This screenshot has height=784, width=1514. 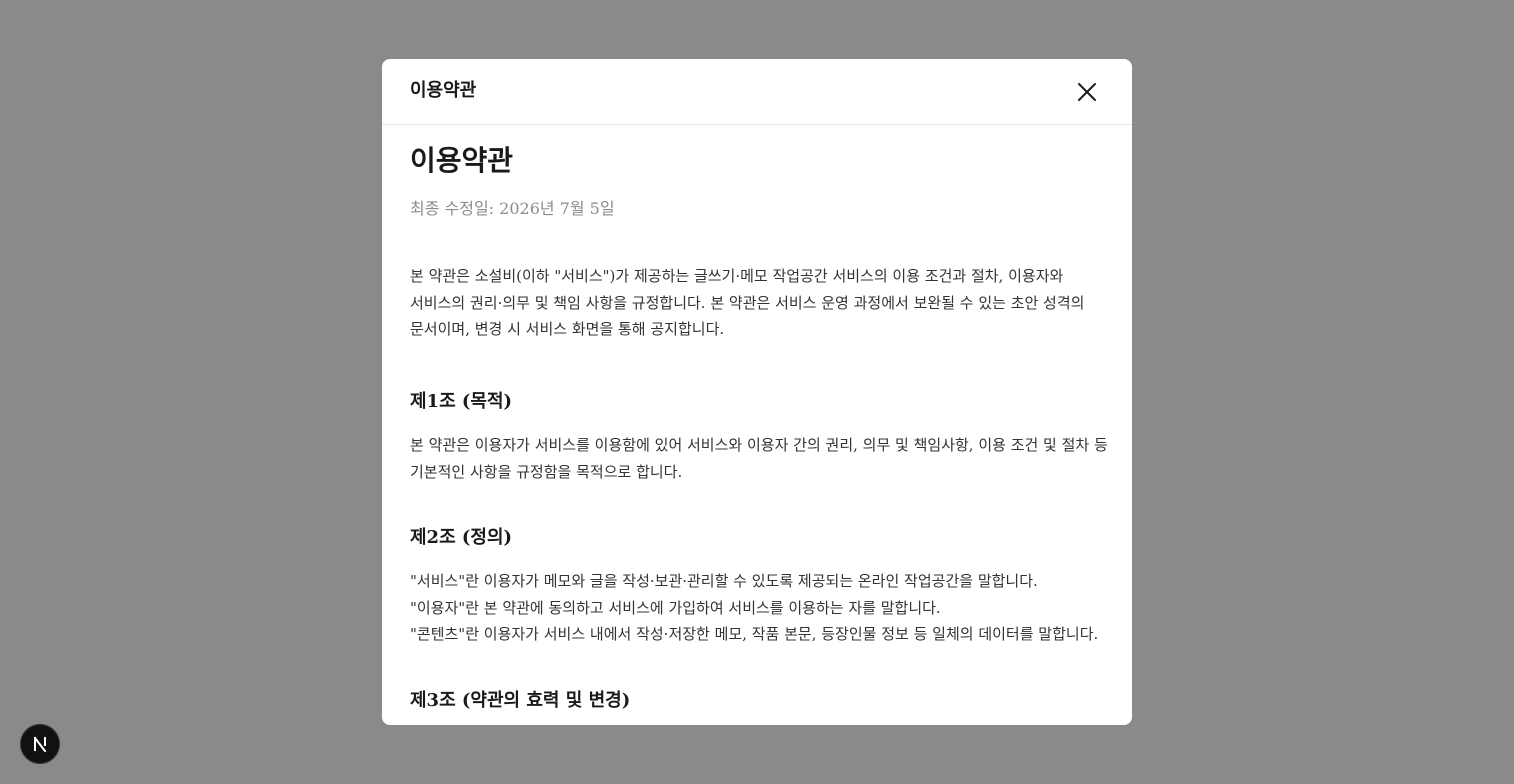 I want to click on modal-header: 이용약관, so click(x=757, y=92).